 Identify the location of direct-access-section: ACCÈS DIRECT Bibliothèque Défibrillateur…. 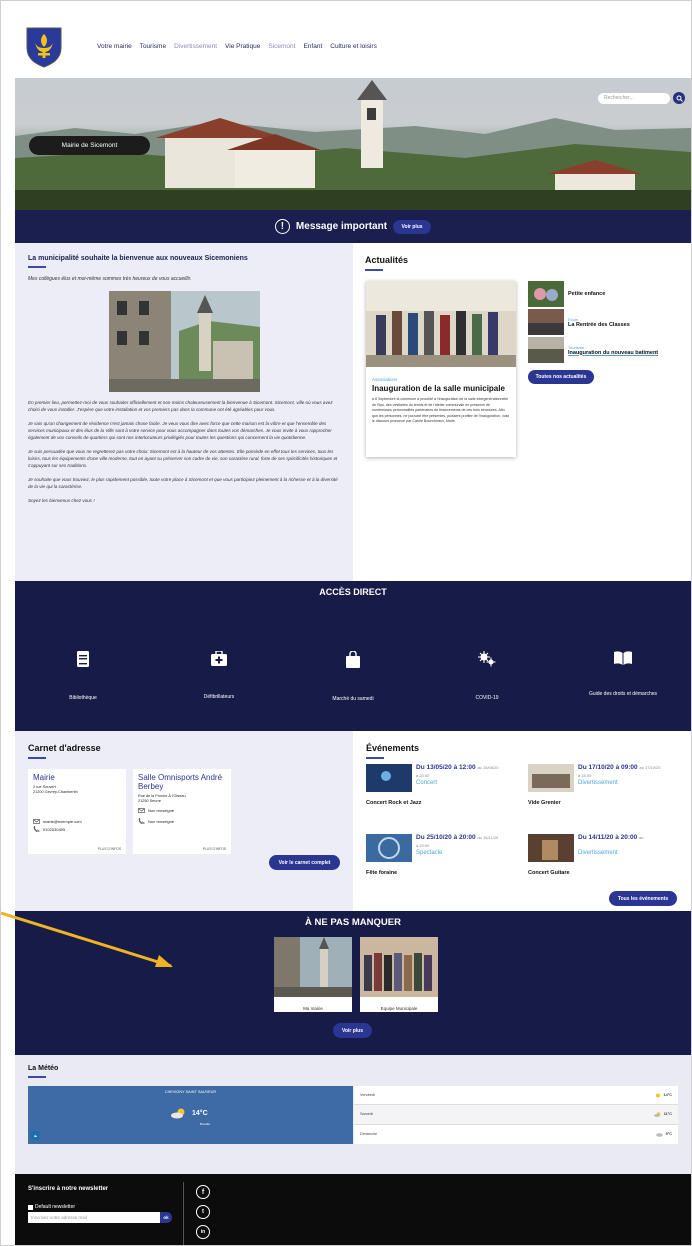
(353, 656).